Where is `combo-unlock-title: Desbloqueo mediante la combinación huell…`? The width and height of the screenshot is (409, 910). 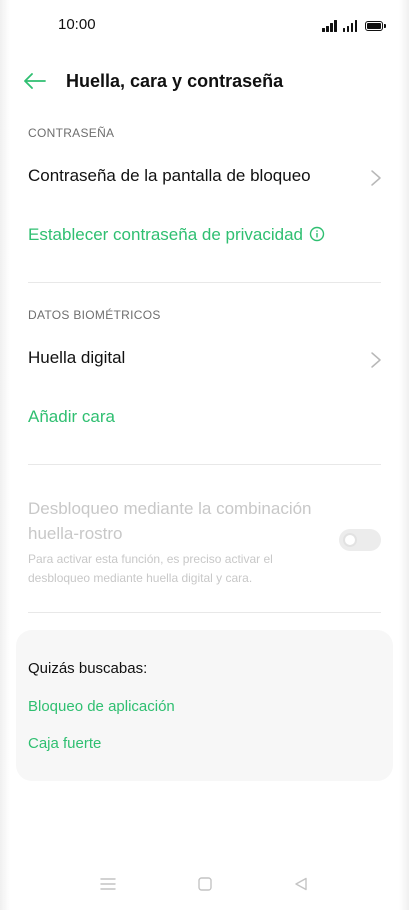 combo-unlock-title: Desbloqueo mediante la combinación huell… is located at coordinates (170, 521).